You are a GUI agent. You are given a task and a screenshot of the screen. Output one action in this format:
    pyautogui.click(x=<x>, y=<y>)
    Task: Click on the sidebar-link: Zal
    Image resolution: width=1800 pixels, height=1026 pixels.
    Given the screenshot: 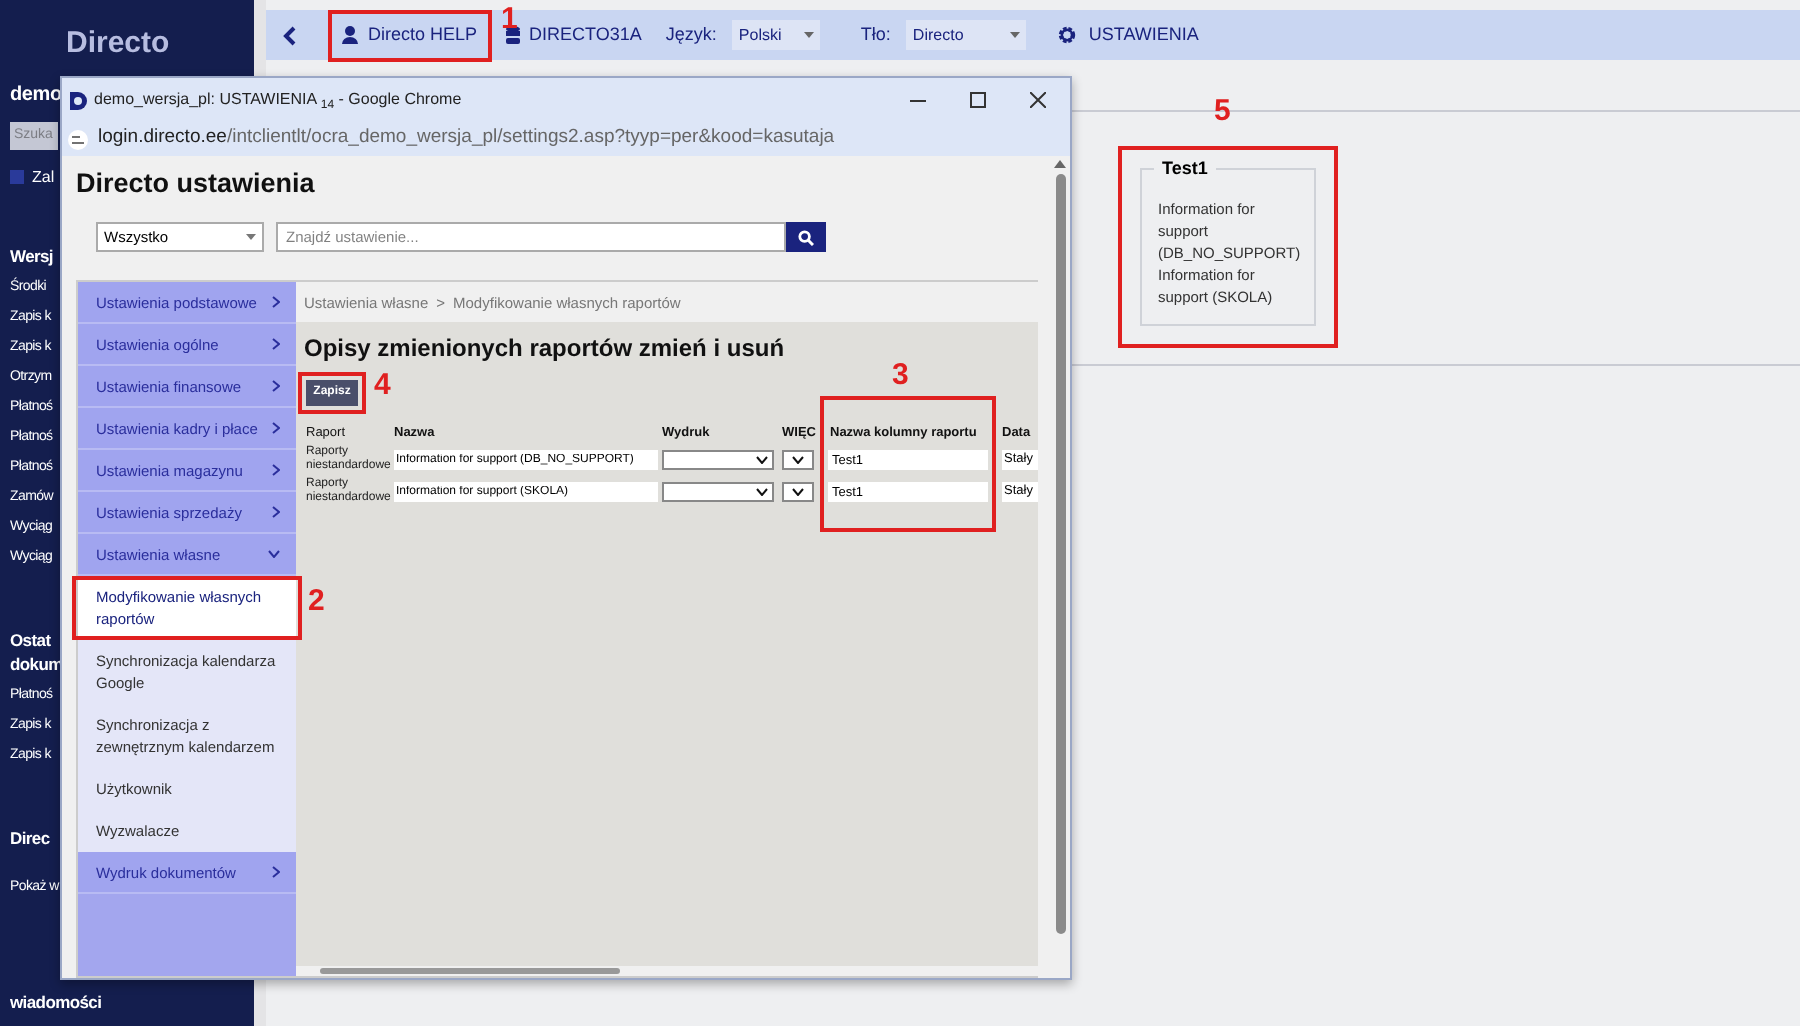 What is the action you would take?
    pyautogui.click(x=43, y=177)
    